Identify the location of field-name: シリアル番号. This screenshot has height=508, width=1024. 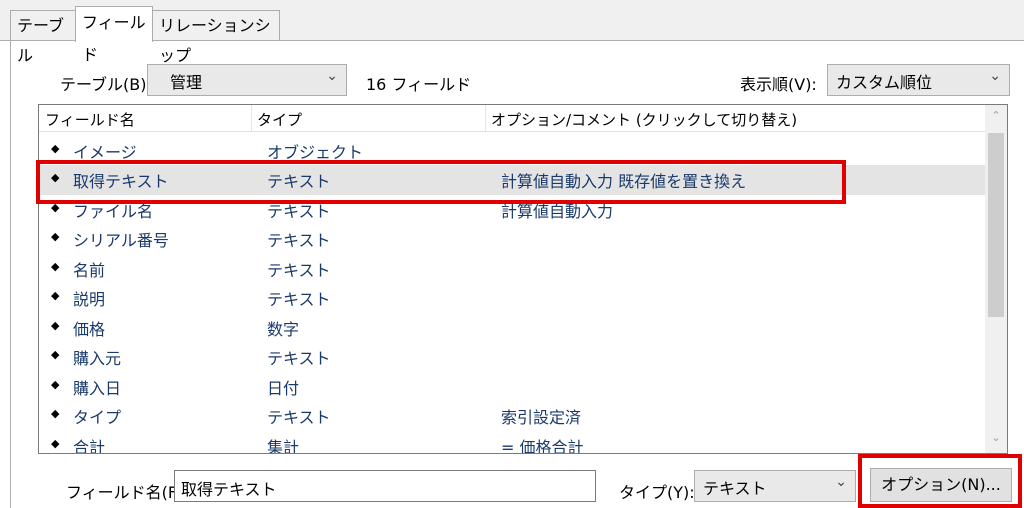
(121, 240).